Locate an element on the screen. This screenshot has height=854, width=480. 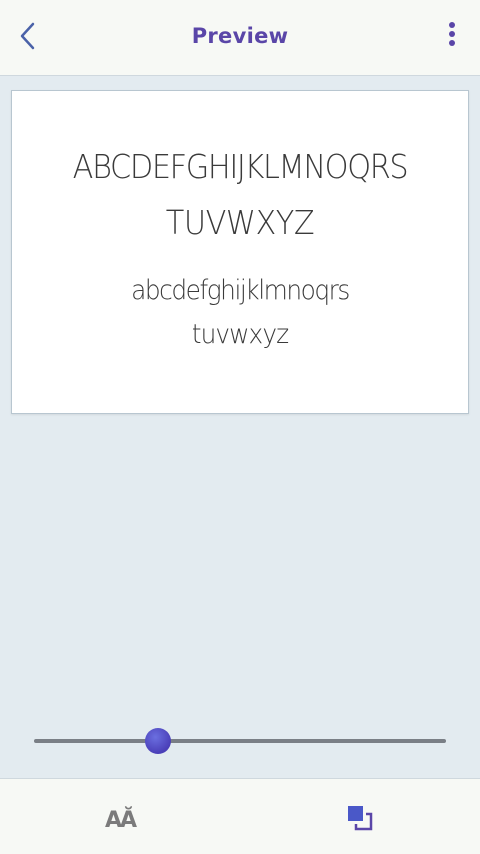
slider-thumb is located at coordinates (157, 741).